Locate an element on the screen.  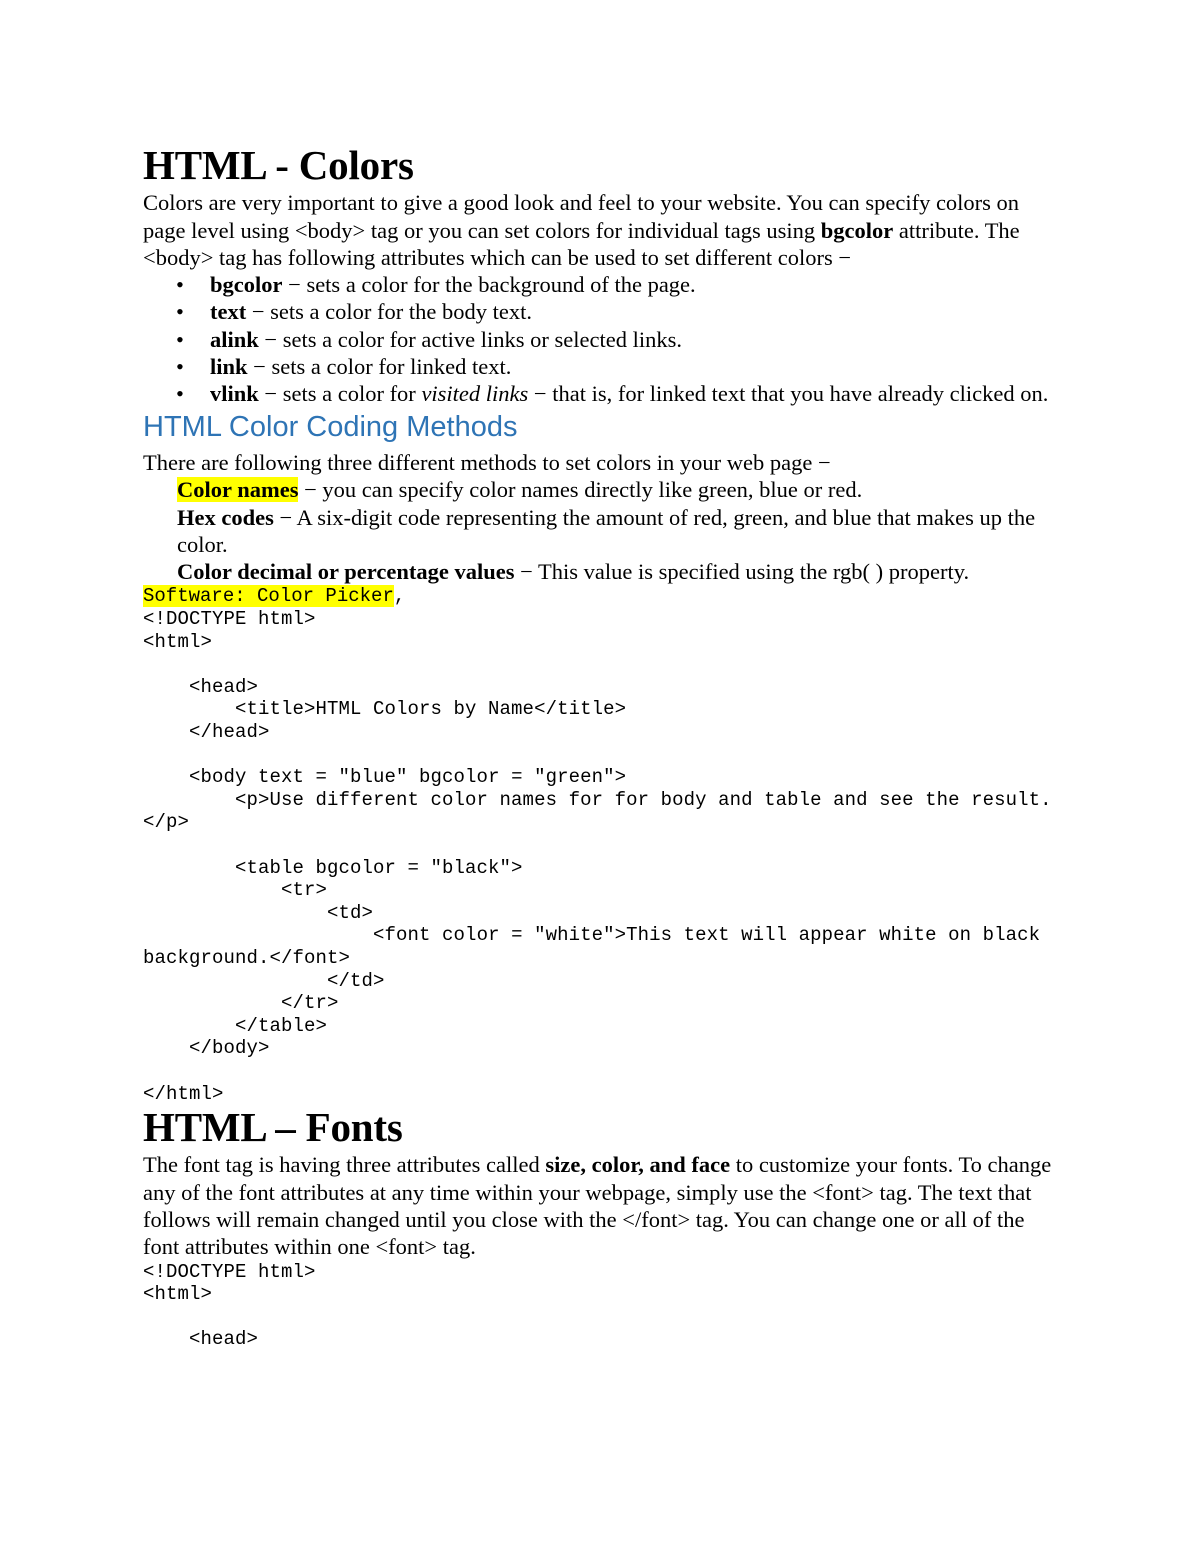
attribute-desc-vlink-italic: visited links is located at coordinates (475, 394).